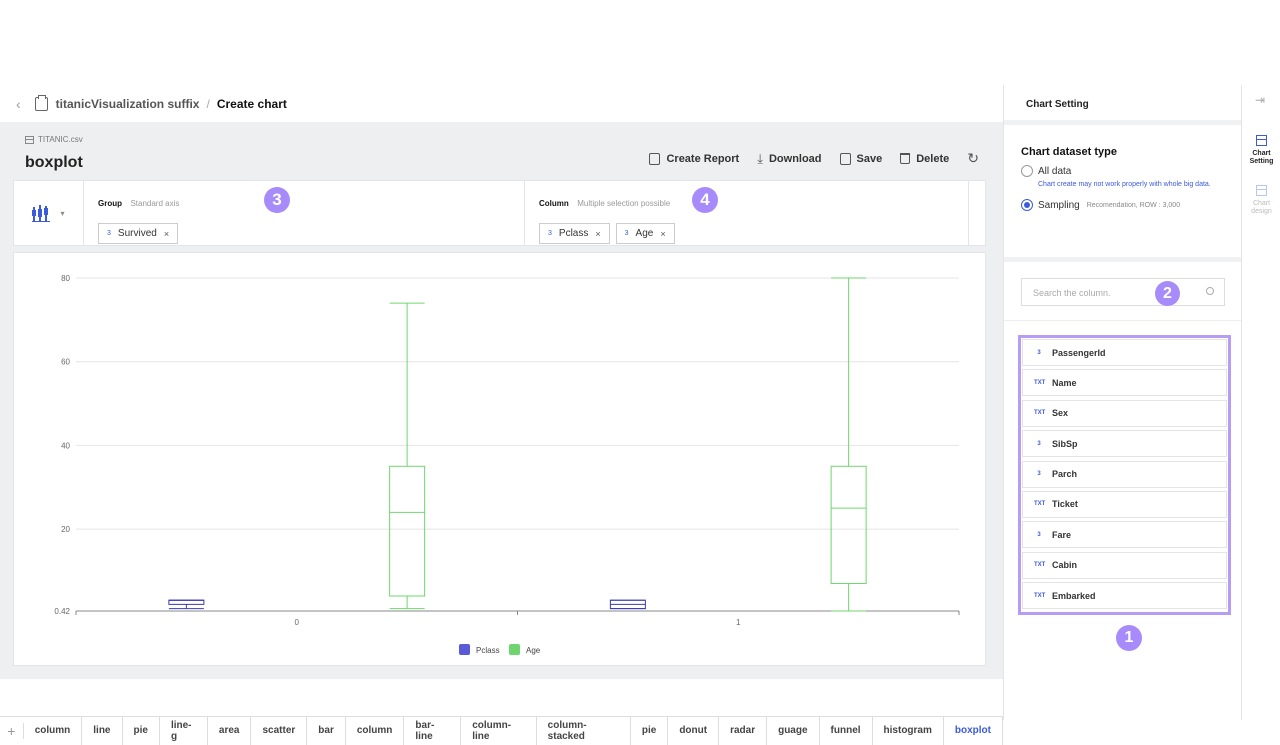 The width and height of the screenshot is (1280, 745). What do you see at coordinates (1065, 565) in the screenshot?
I see `column-name: Cabin` at bounding box center [1065, 565].